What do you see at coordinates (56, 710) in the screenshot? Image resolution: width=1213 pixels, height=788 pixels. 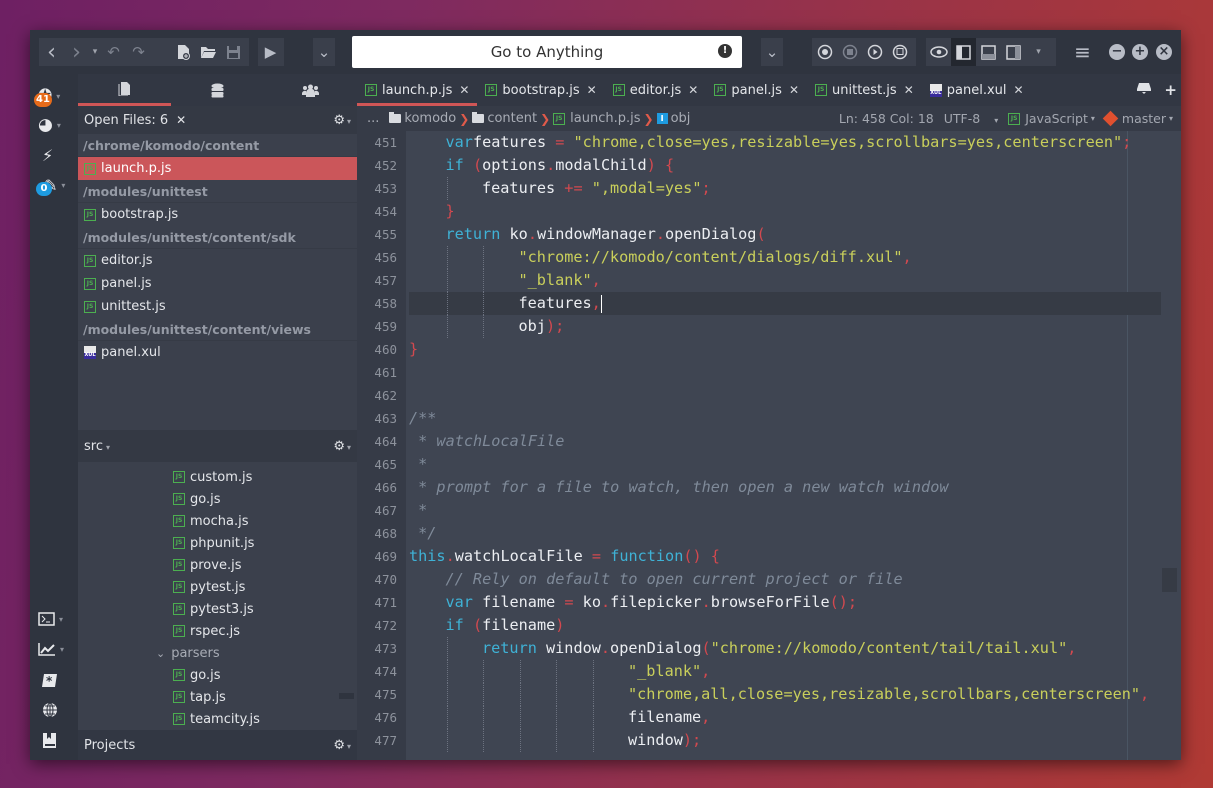 I see `web-button` at bounding box center [56, 710].